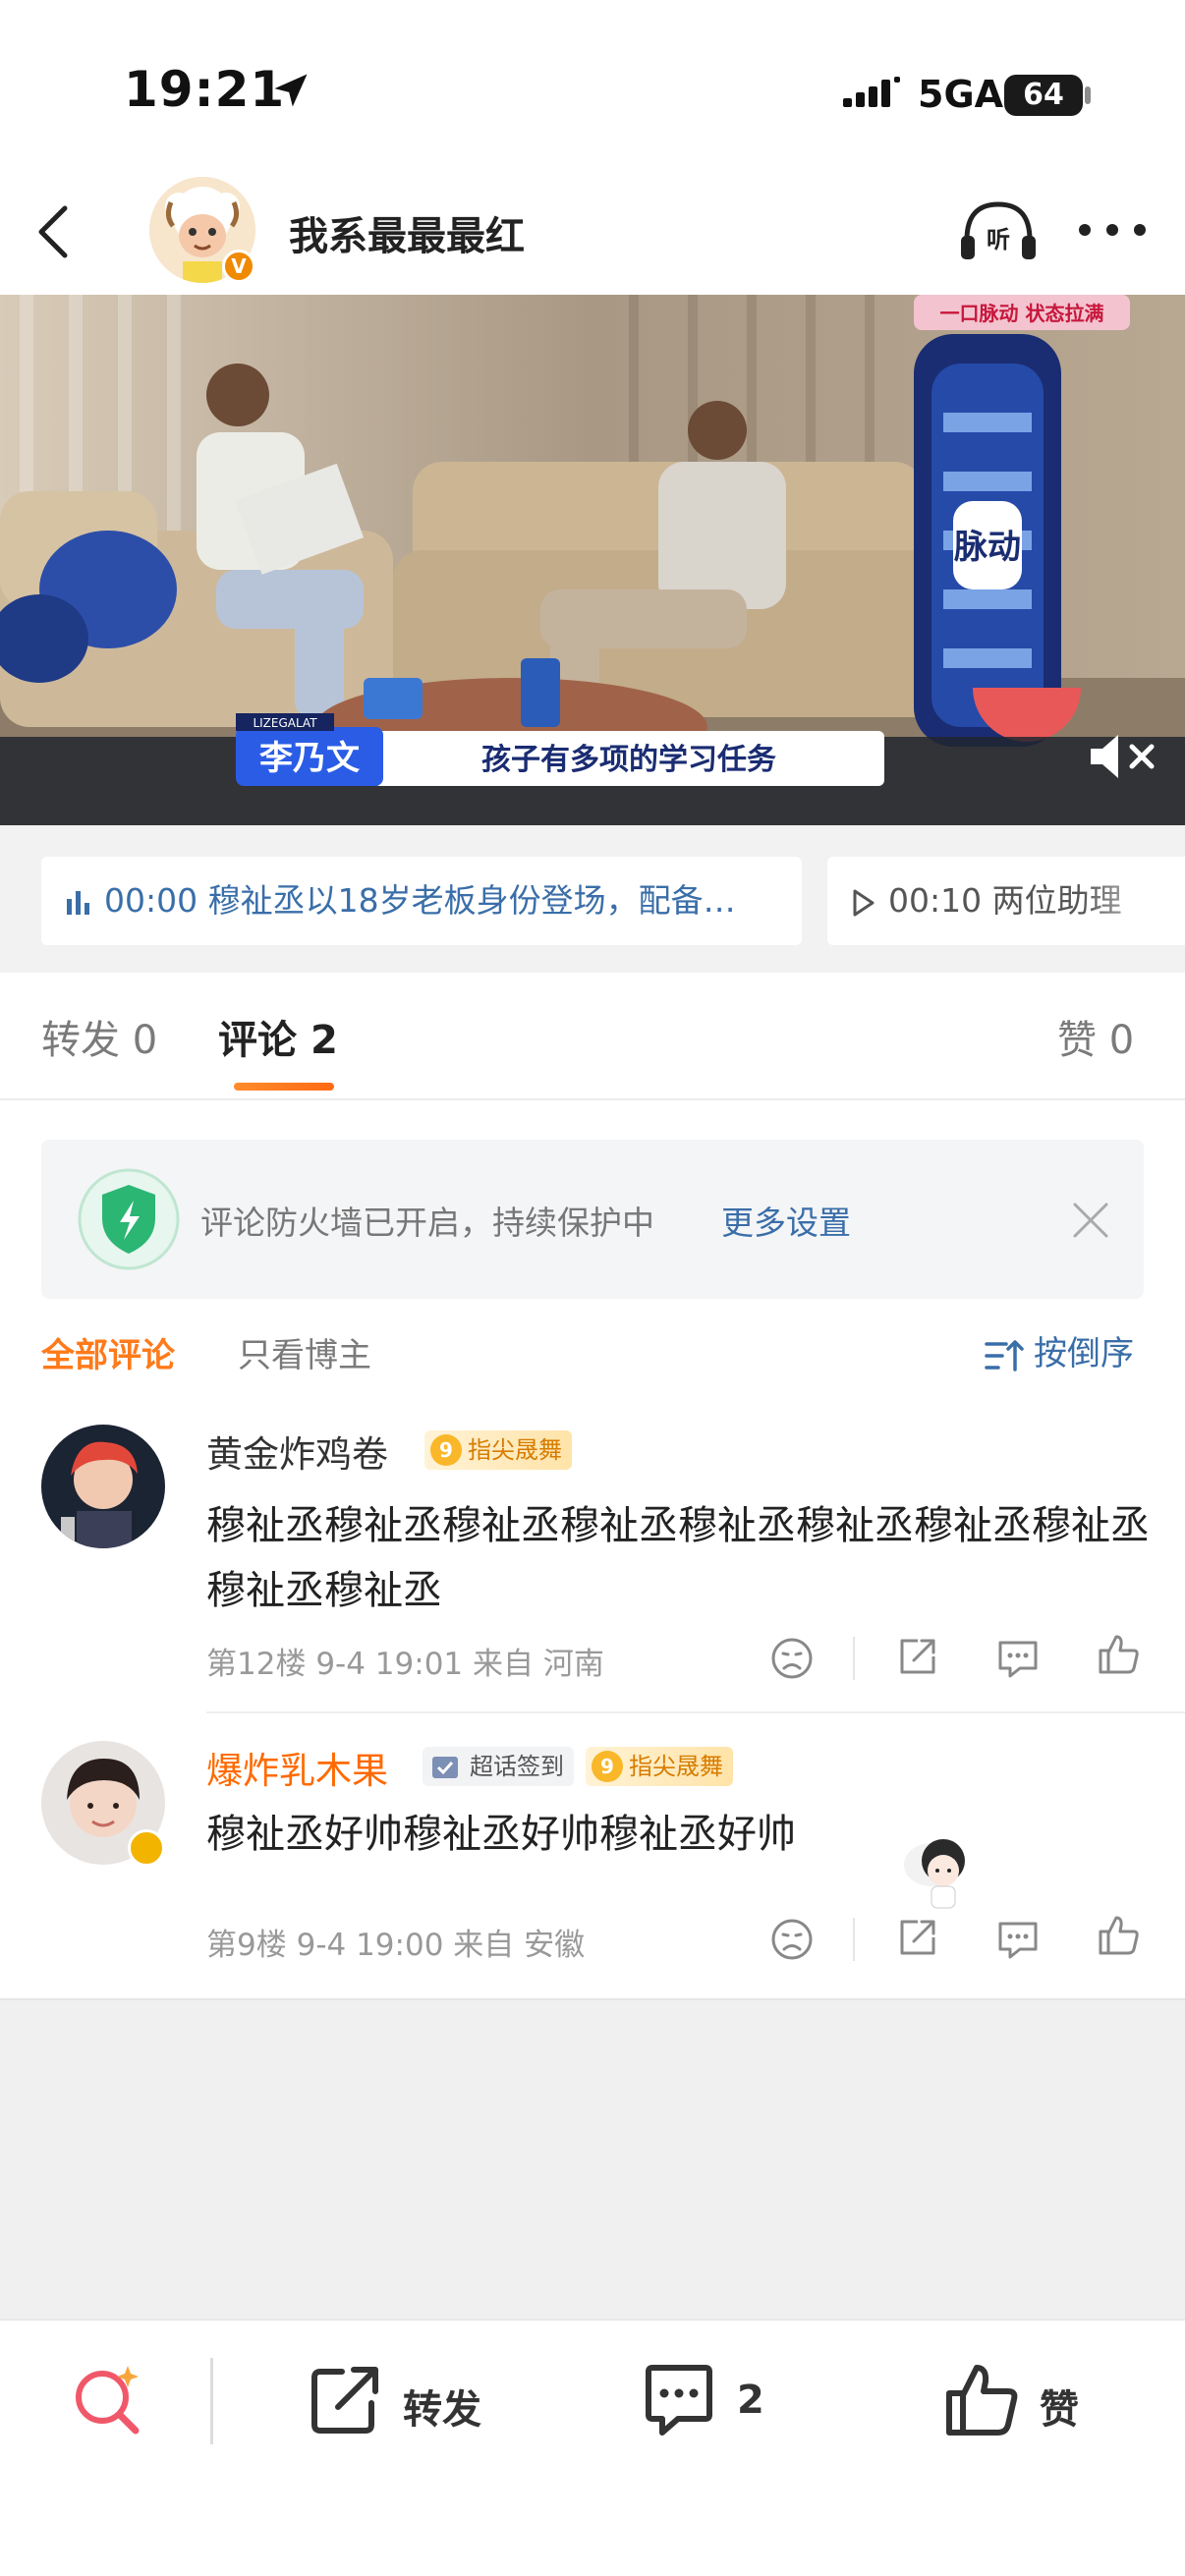 The height and width of the screenshot is (2576, 1185). What do you see at coordinates (212, 2401) in the screenshot?
I see `bottom-separator` at bounding box center [212, 2401].